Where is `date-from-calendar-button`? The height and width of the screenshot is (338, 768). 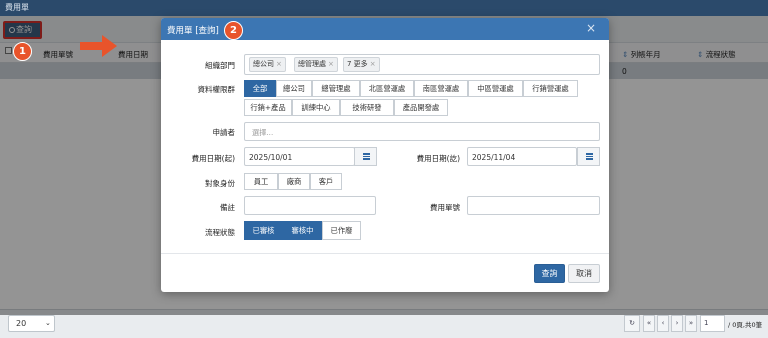
date-from-calendar-button is located at coordinates (365, 156).